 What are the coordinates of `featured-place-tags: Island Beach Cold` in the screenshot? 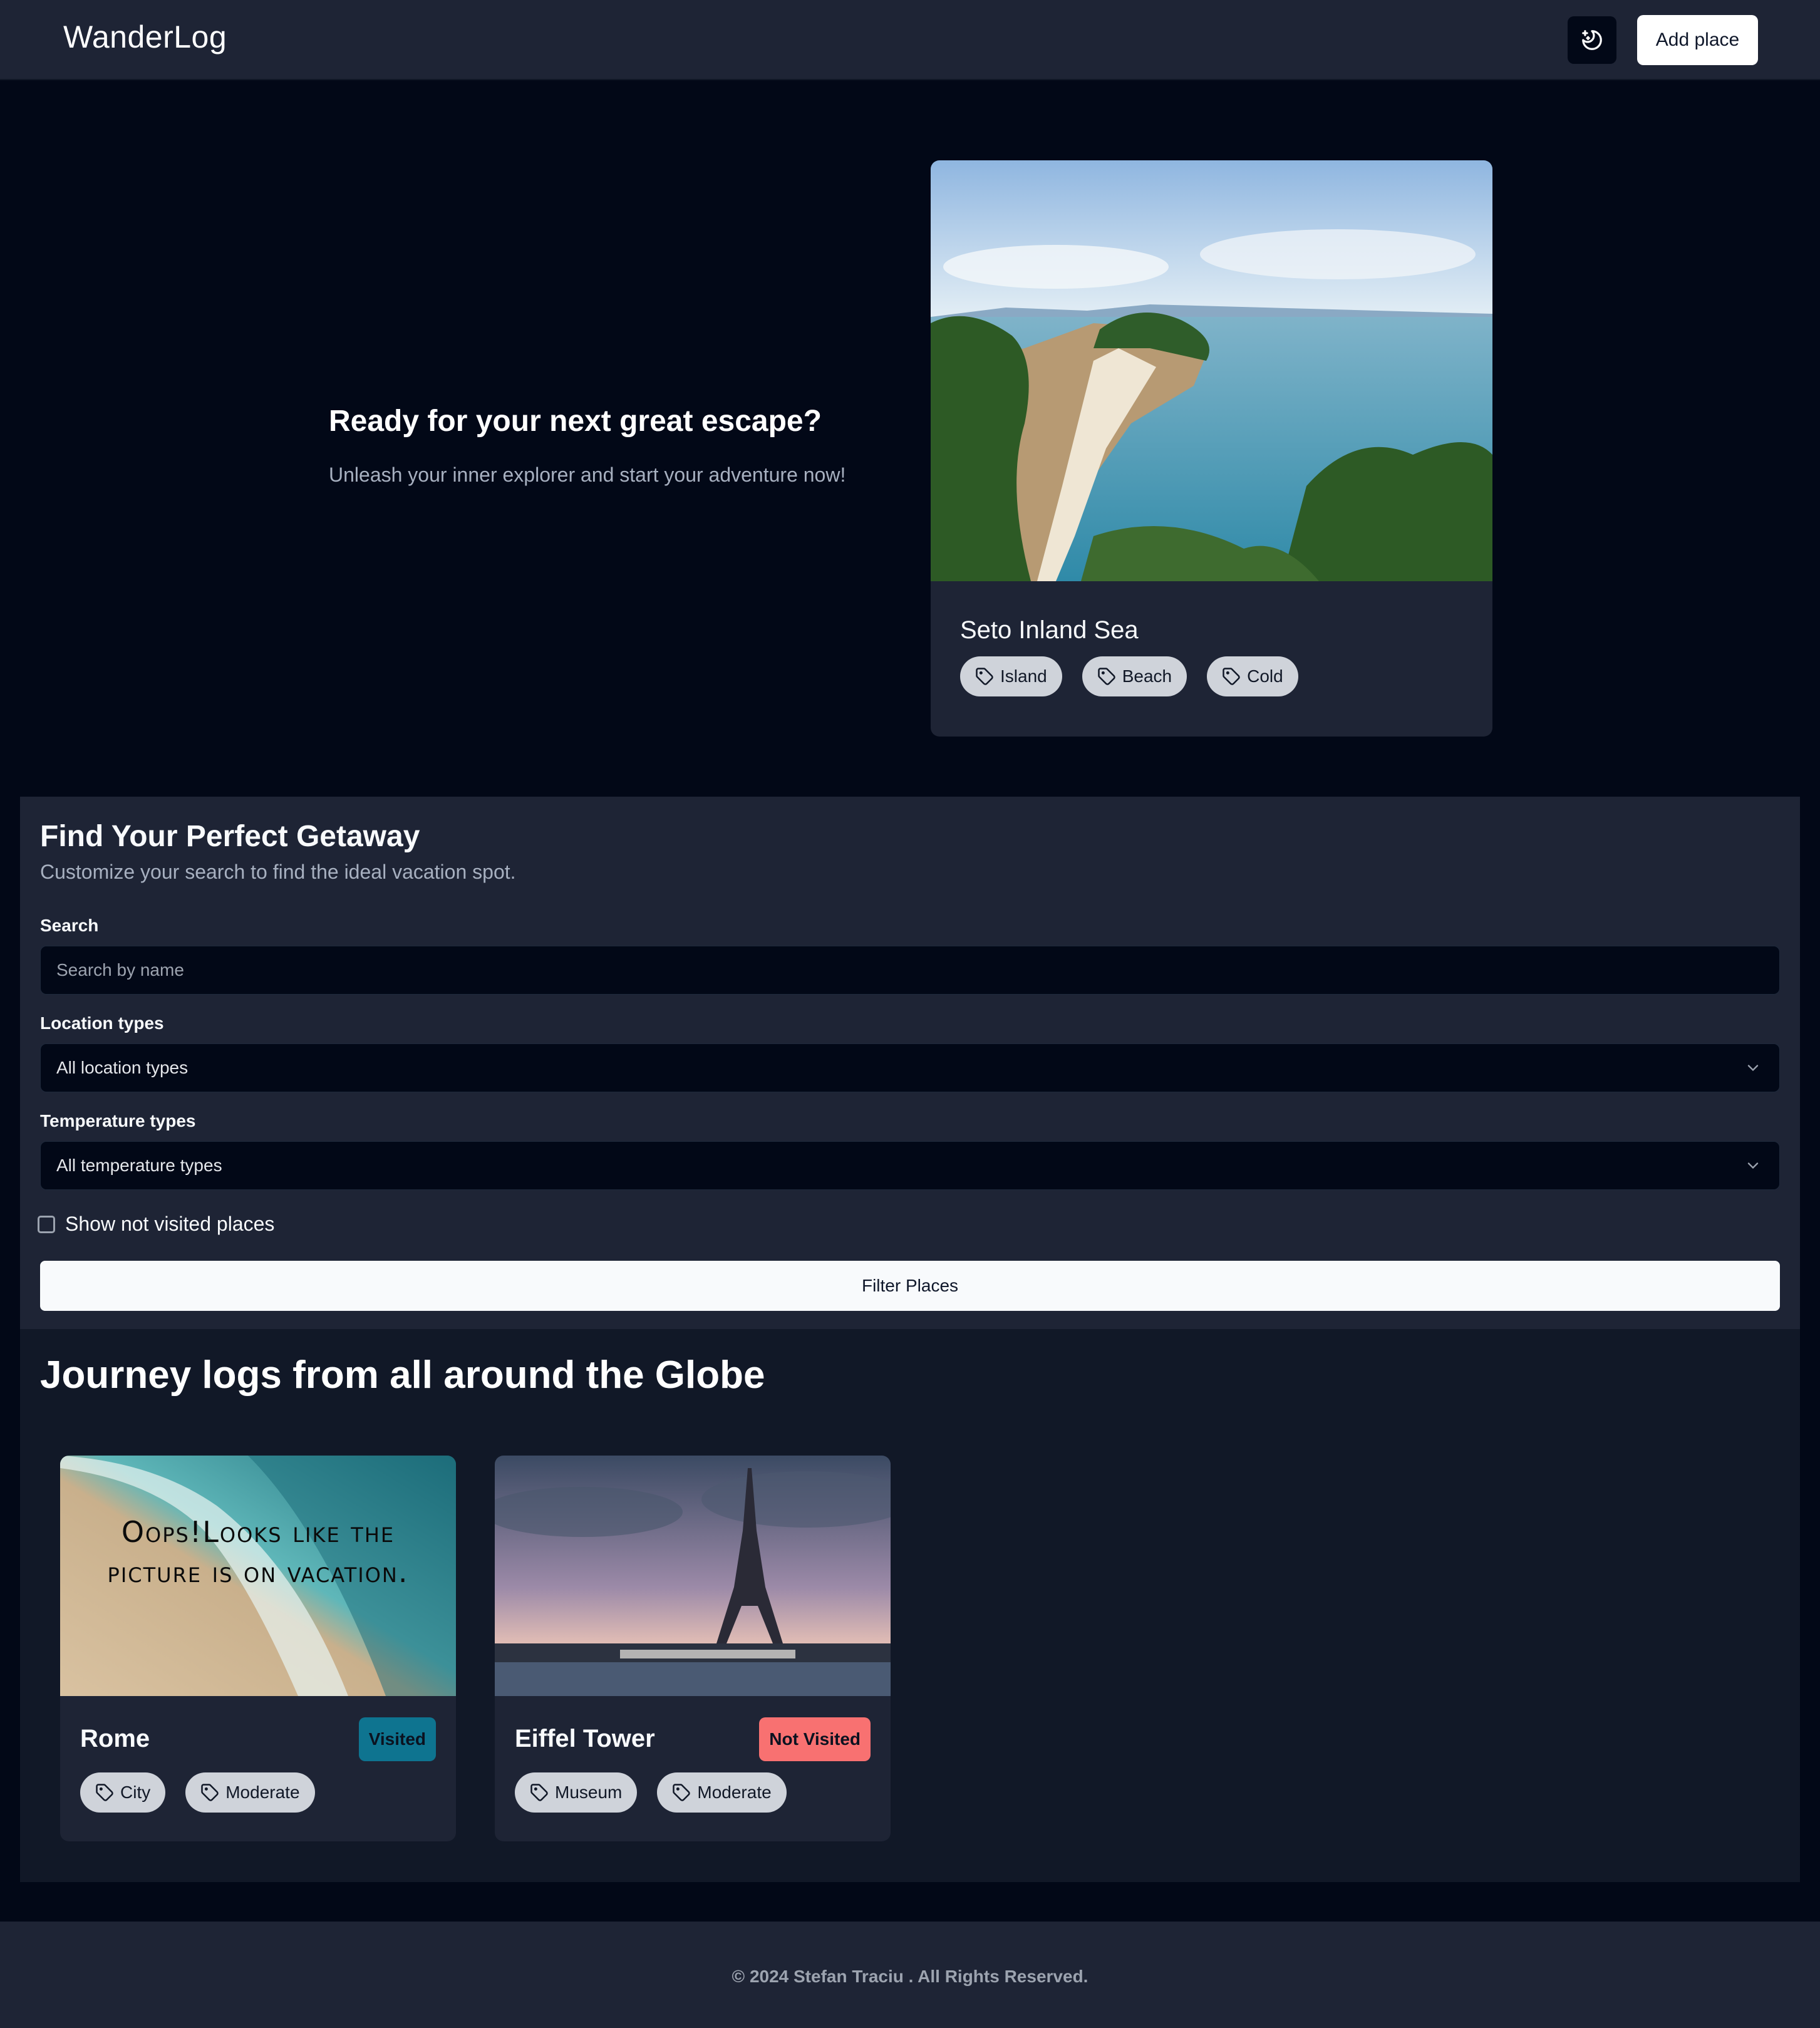 It's located at (1129, 676).